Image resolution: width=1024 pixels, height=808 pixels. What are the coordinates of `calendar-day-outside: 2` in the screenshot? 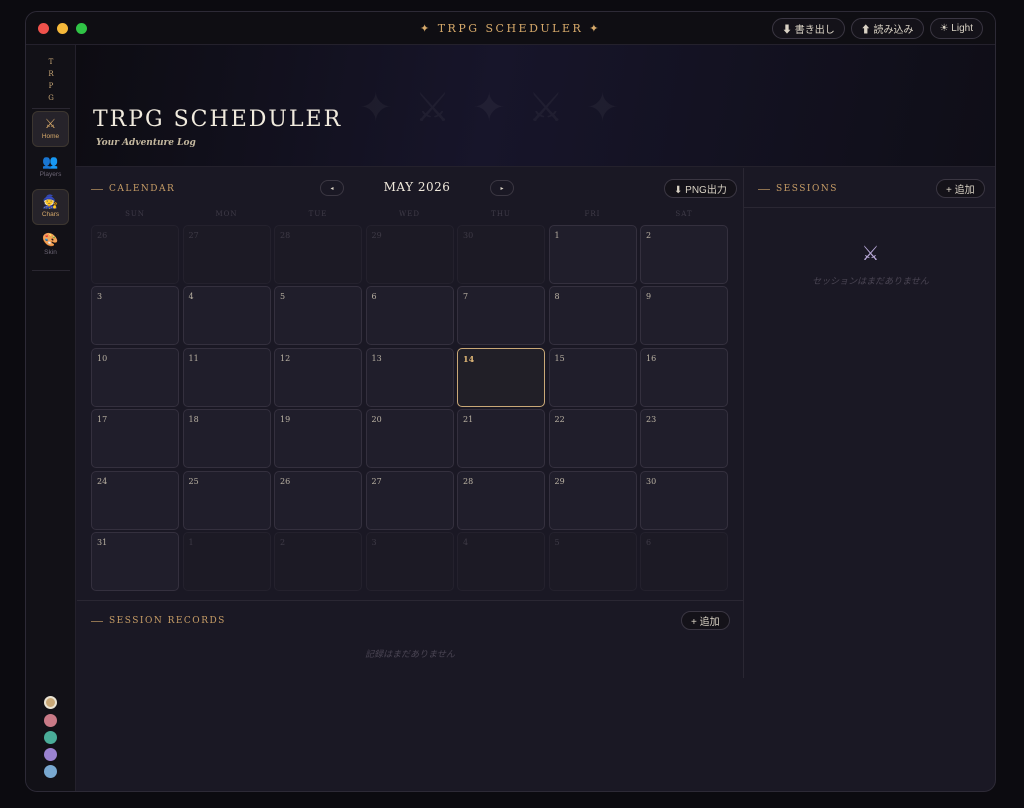 It's located at (318, 561).